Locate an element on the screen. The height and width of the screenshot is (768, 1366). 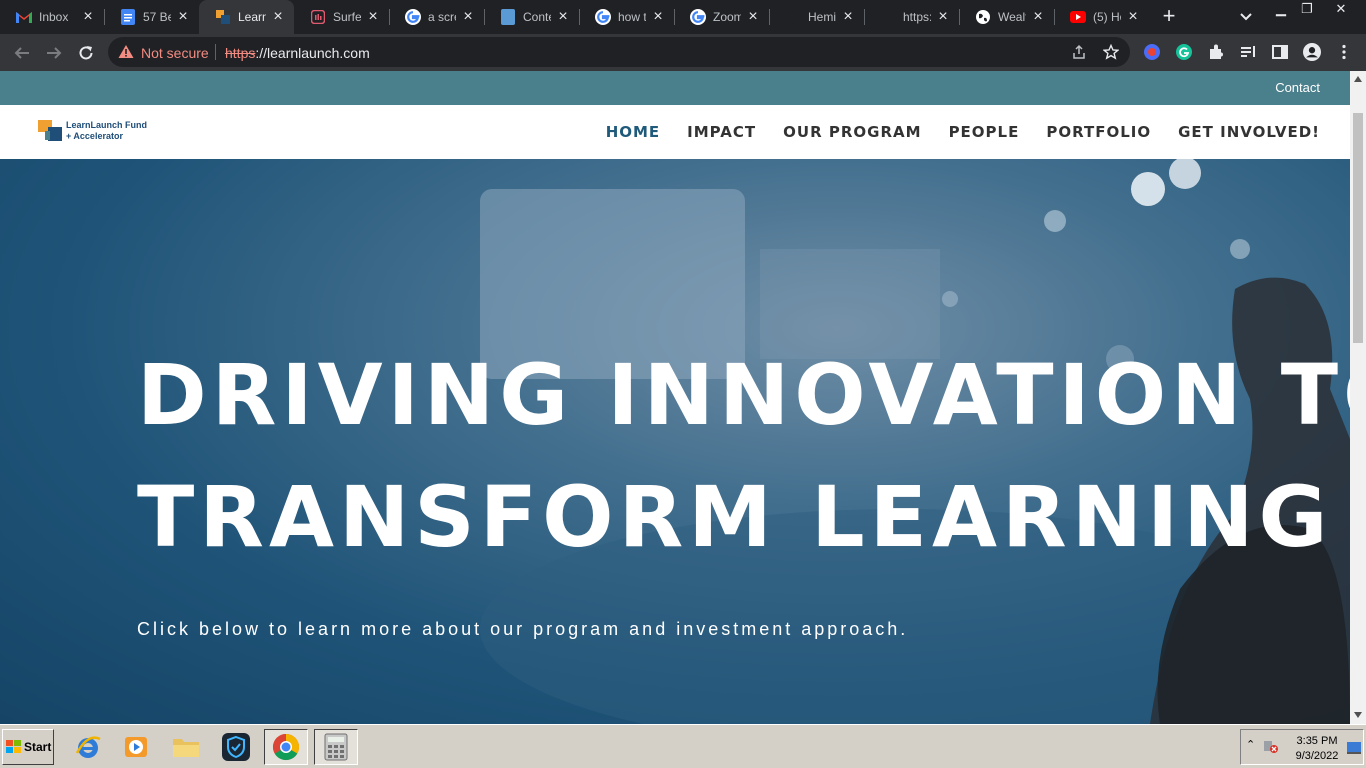
close-window-icon: ✕ is located at coordinates (1341, 9).